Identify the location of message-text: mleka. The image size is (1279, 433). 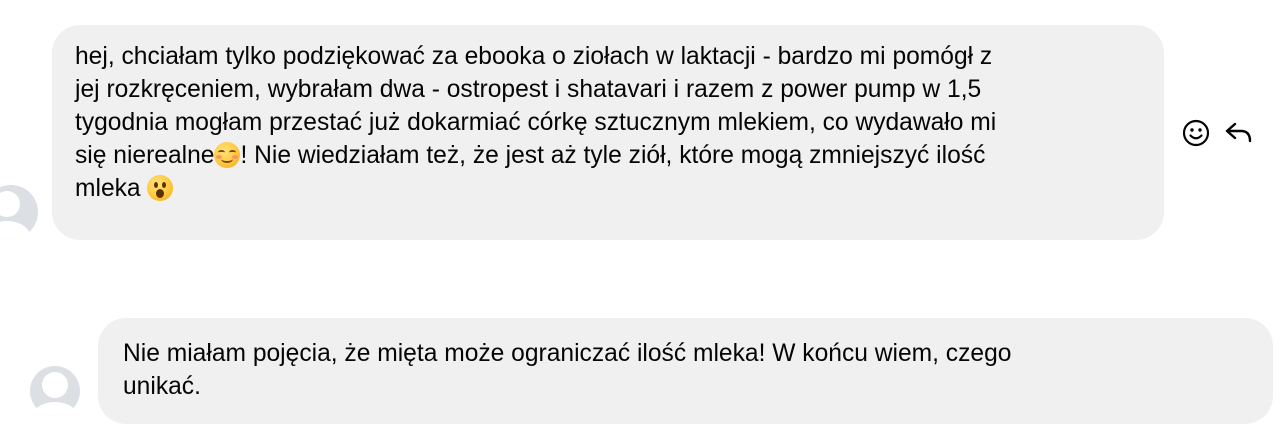
(111, 188).